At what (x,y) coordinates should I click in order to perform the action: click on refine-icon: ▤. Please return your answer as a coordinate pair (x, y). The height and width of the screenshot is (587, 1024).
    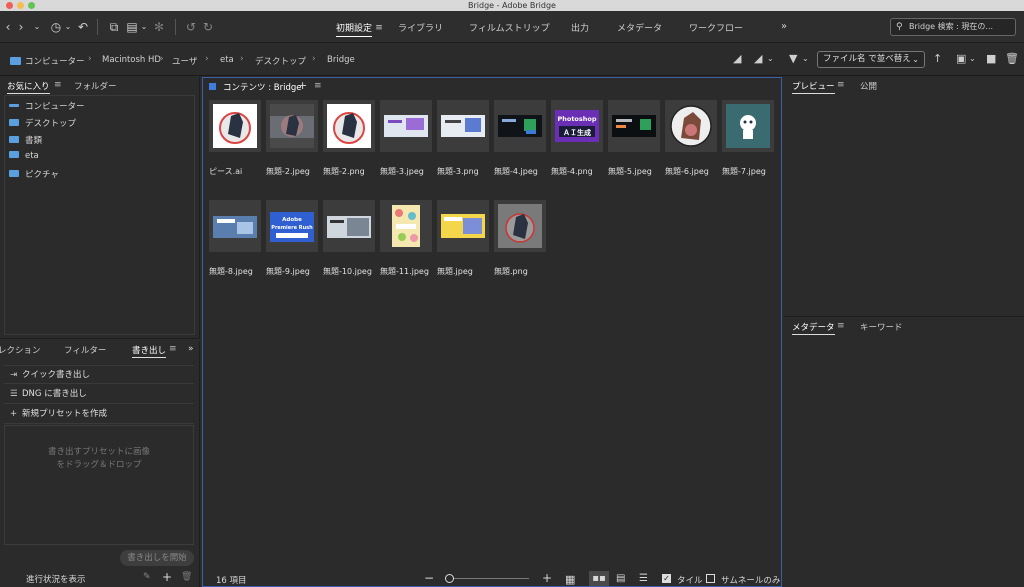
    Looking at the image, I should click on (132, 27).